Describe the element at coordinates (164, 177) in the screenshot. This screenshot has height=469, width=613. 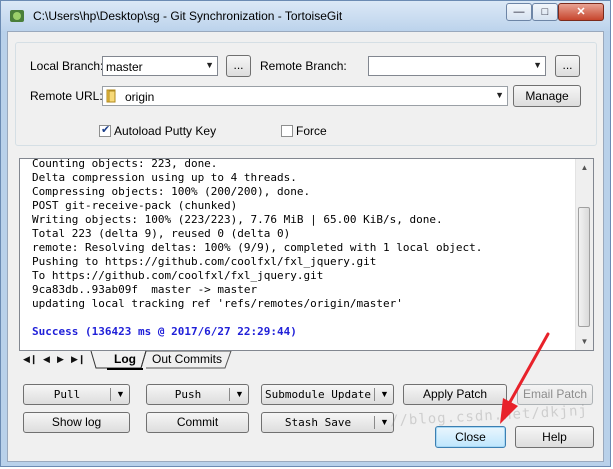
I see `log-line: Delta compression using up to 4 threads.` at that location.